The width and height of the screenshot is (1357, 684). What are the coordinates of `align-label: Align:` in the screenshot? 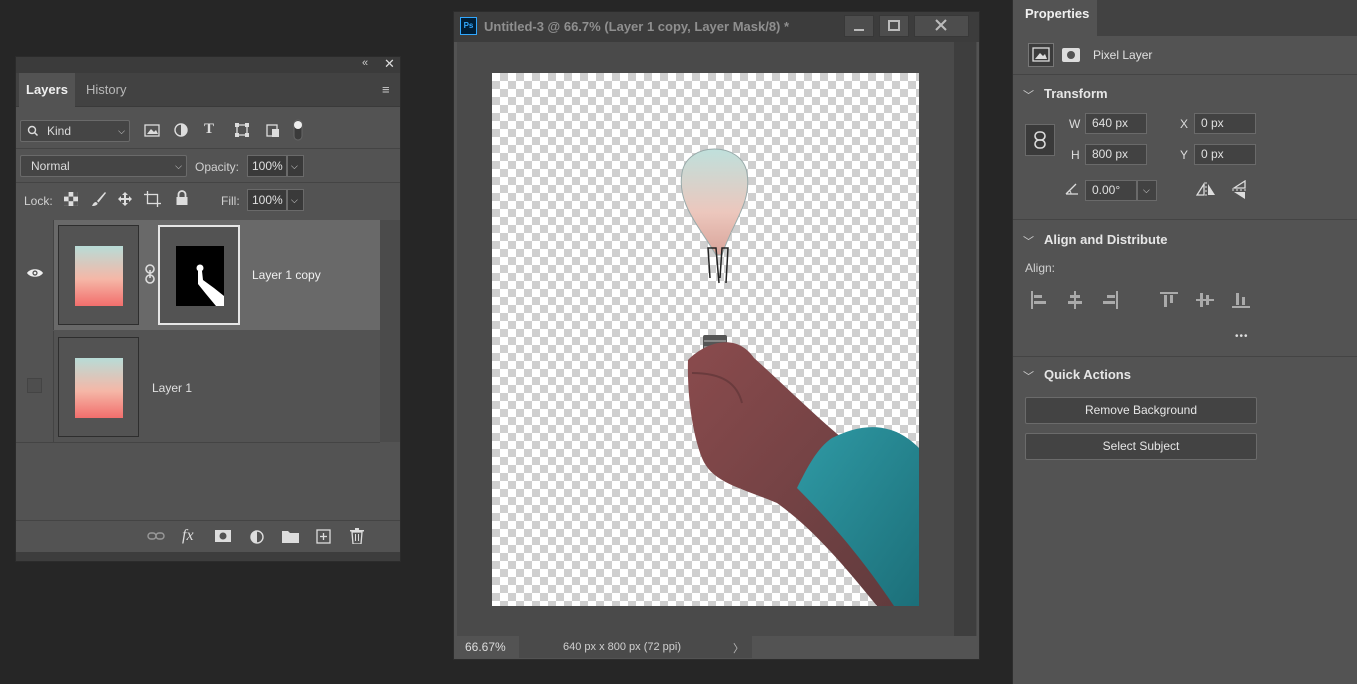 It's located at (1040, 268).